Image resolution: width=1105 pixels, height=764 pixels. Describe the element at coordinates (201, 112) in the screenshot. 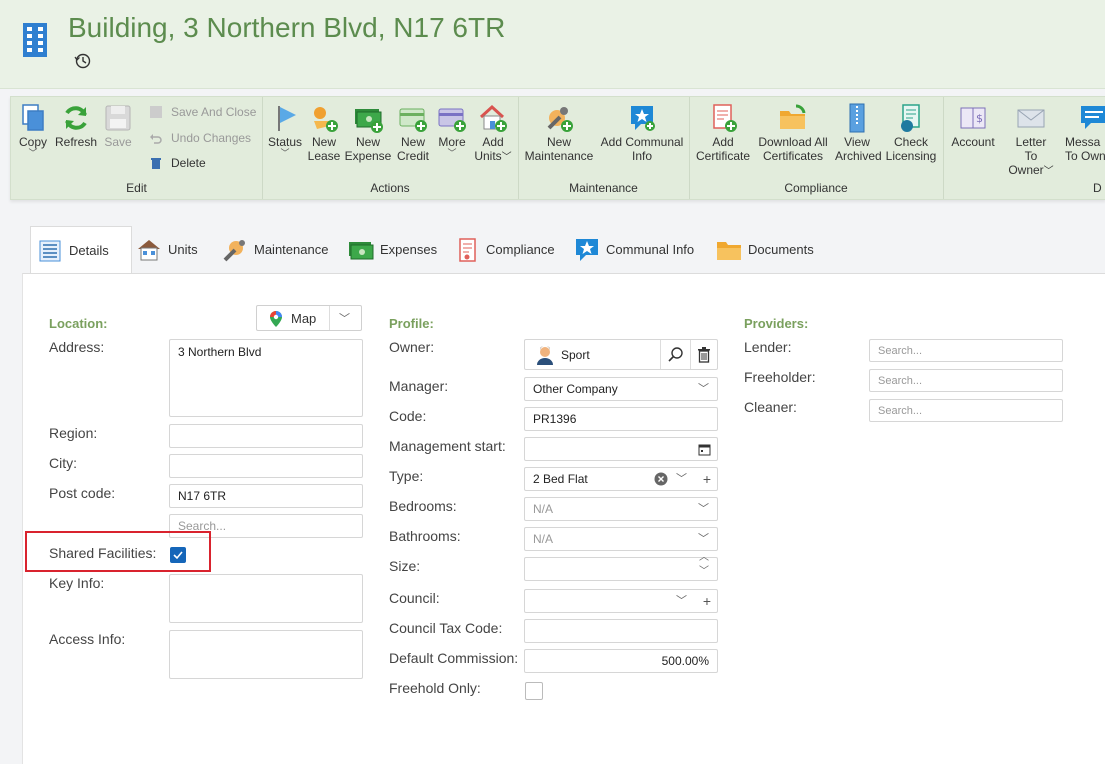

I see `save-and-close-button: Save And Close` at that location.